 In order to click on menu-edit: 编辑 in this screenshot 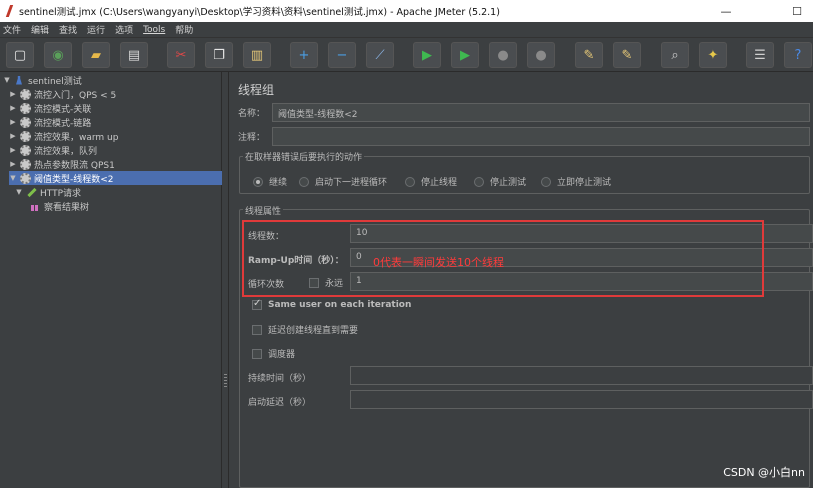, I will do `click(40, 29)`.